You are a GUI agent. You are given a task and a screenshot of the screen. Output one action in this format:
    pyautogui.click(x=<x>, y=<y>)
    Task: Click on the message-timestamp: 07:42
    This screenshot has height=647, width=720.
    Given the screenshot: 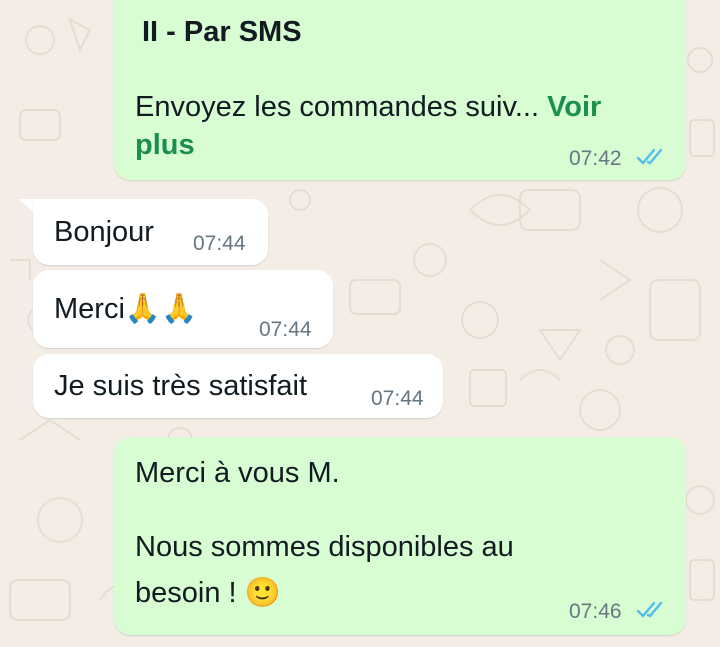 What is the action you would take?
    pyautogui.click(x=595, y=158)
    